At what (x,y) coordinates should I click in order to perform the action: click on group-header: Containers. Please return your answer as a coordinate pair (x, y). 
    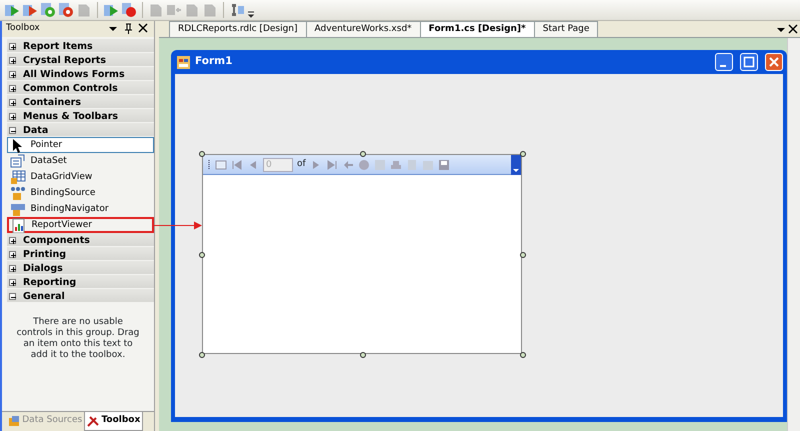
    Looking at the image, I should click on (80, 101).